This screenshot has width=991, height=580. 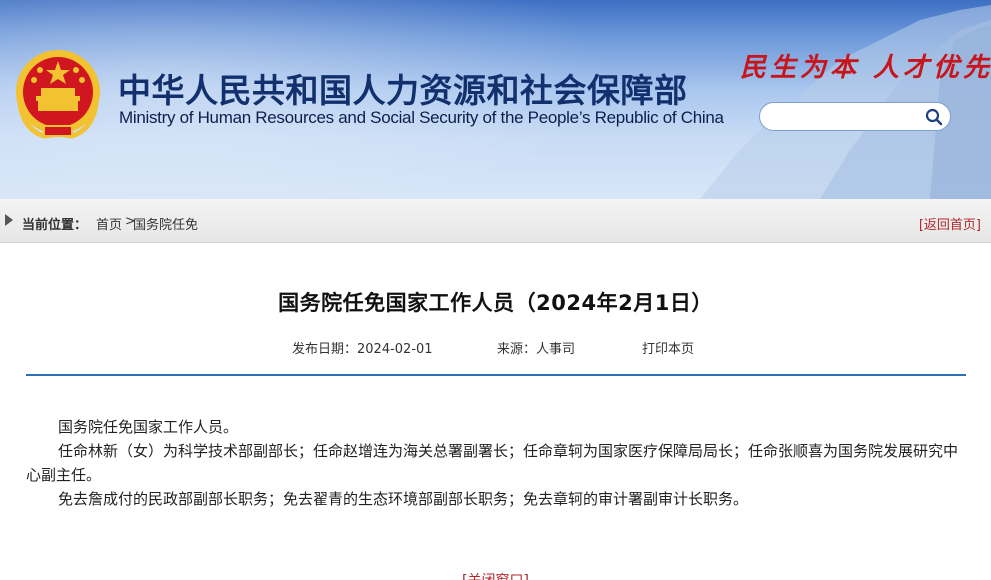 What do you see at coordinates (109, 223) in the screenshot?
I see `breadcrumb-home-link: 首页` at bounding box center [109, 223].